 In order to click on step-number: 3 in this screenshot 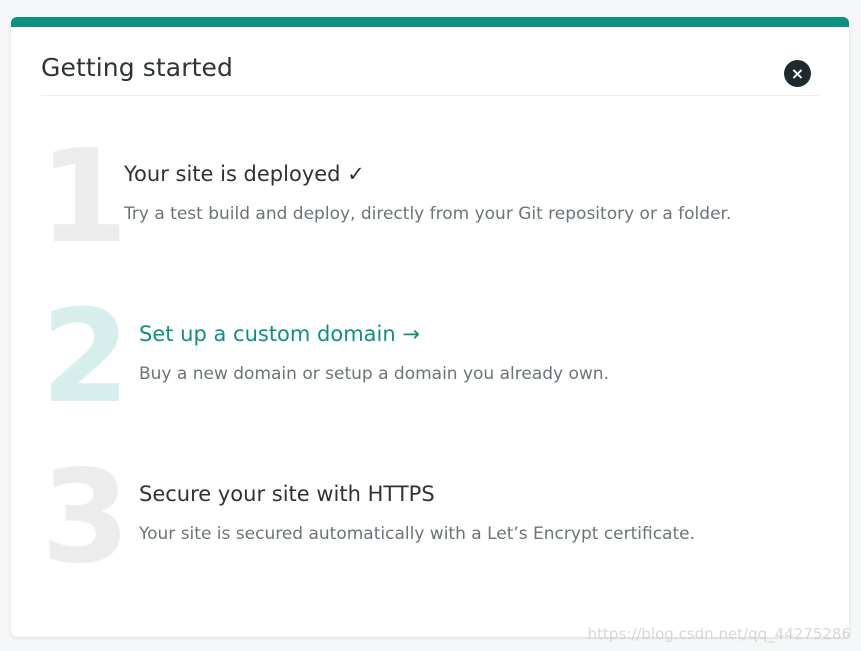, I will do `click(86, 517)`.